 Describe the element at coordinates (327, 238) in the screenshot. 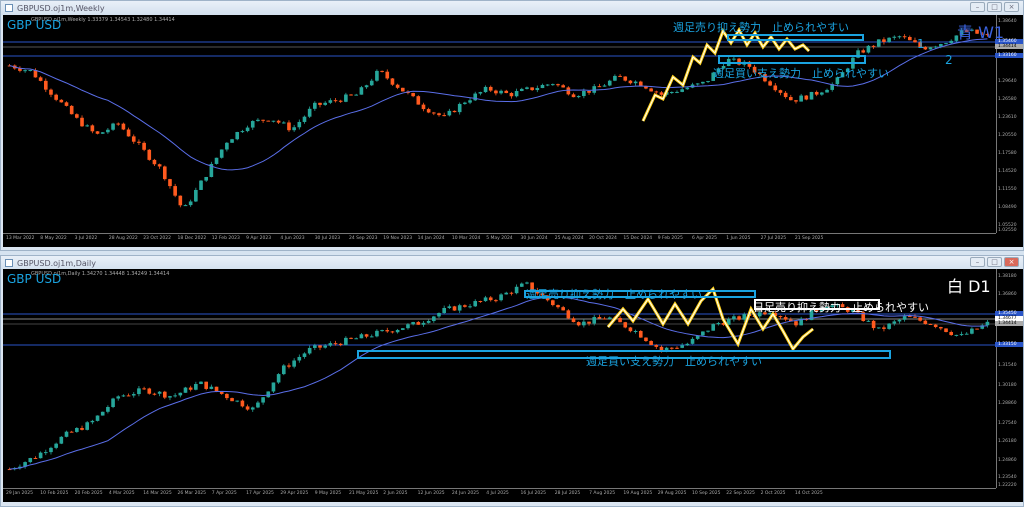

I see `time-scale-label: 30 Jul 2023` at that location.